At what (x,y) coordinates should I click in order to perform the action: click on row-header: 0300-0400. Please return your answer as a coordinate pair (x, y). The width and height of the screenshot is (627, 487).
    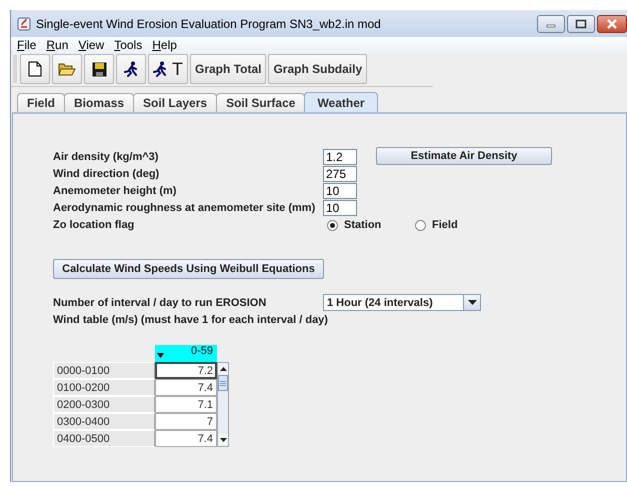
    Looking at the image, I should click on (104, 421).